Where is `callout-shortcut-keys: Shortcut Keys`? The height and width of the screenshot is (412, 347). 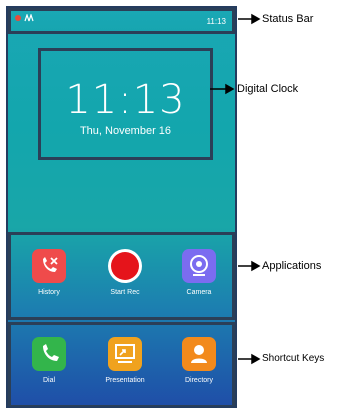 callout-shortcut-keys: Shortcut Keys is located at coordinates (293, 358).